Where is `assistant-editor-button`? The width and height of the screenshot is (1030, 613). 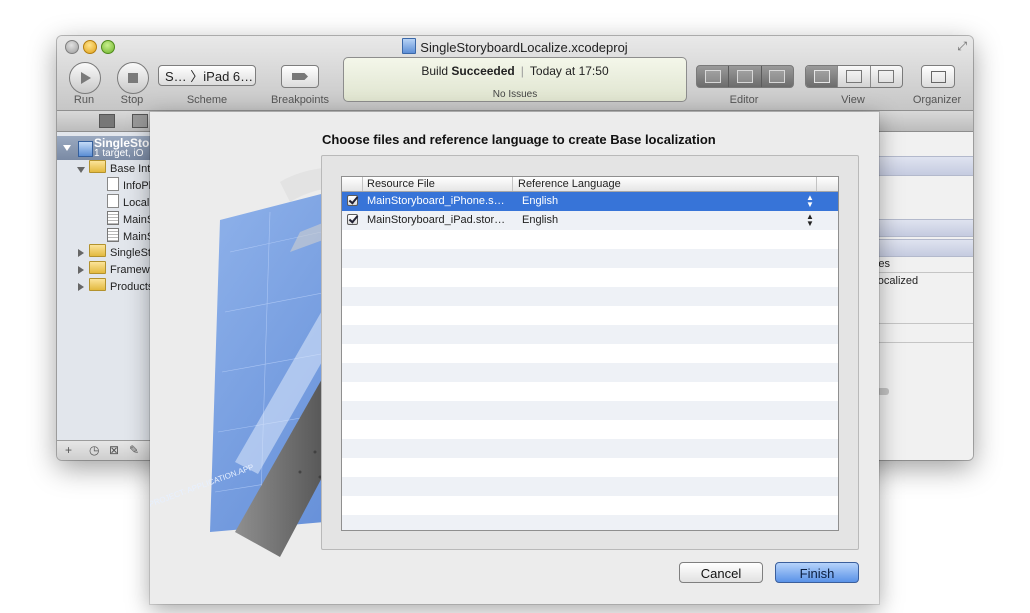
assistant-editor-button is located at coordinates (745, 76).